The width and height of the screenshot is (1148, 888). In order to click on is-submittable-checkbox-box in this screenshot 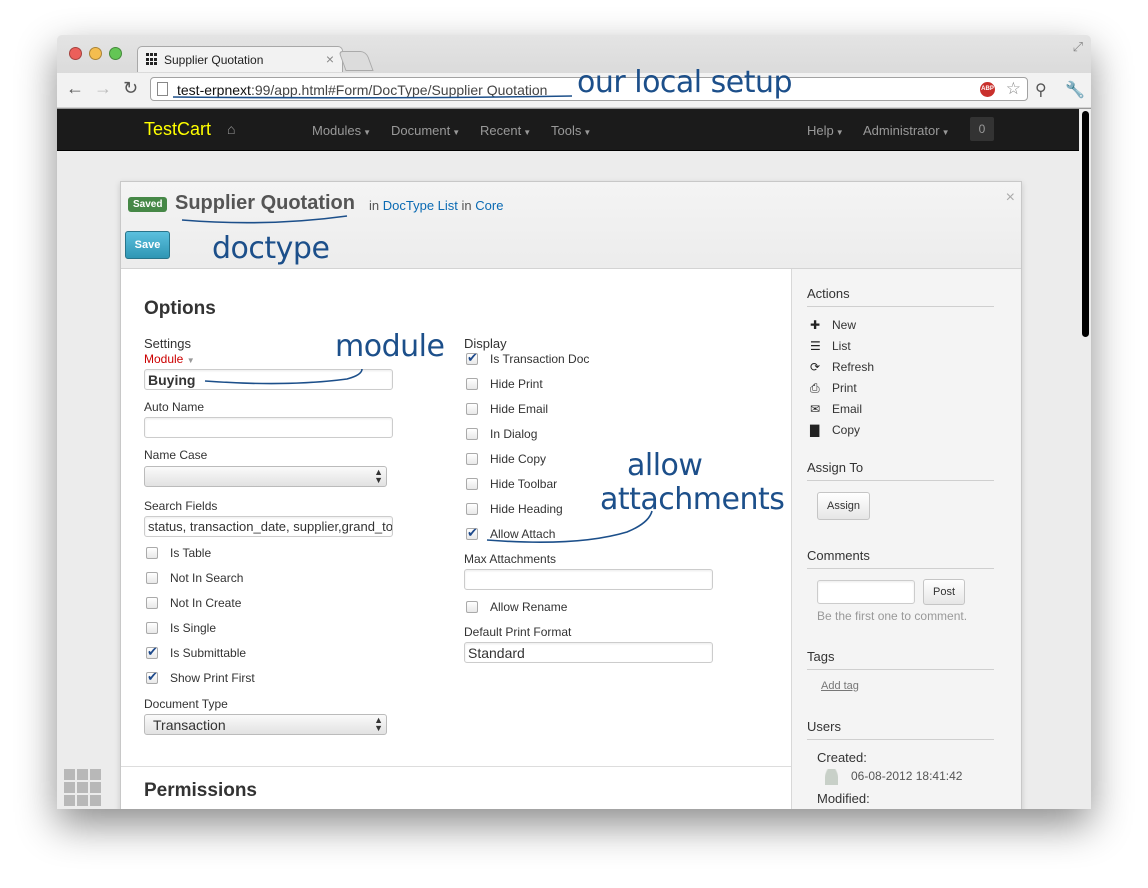, I will do `click(152, 652)`.